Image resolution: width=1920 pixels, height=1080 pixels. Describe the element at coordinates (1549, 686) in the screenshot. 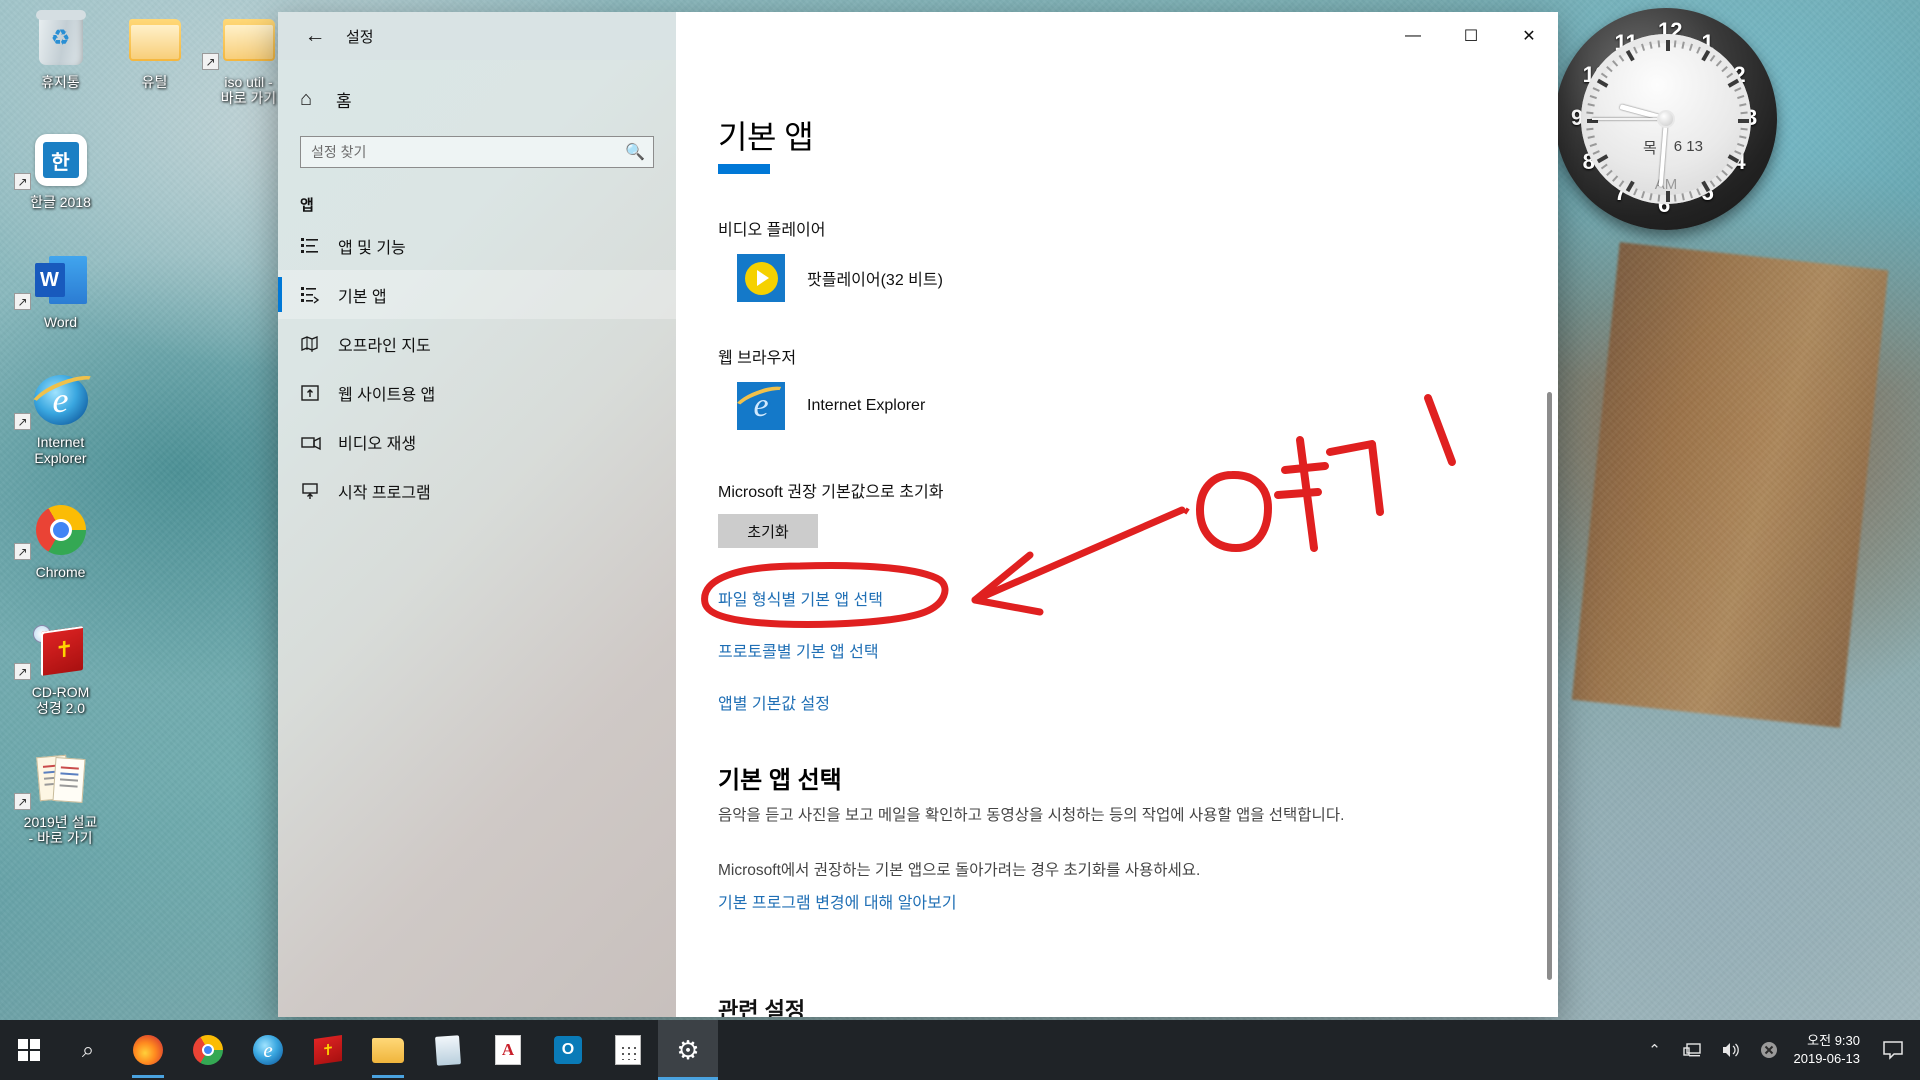

I see `content-scrollbar` at that location.